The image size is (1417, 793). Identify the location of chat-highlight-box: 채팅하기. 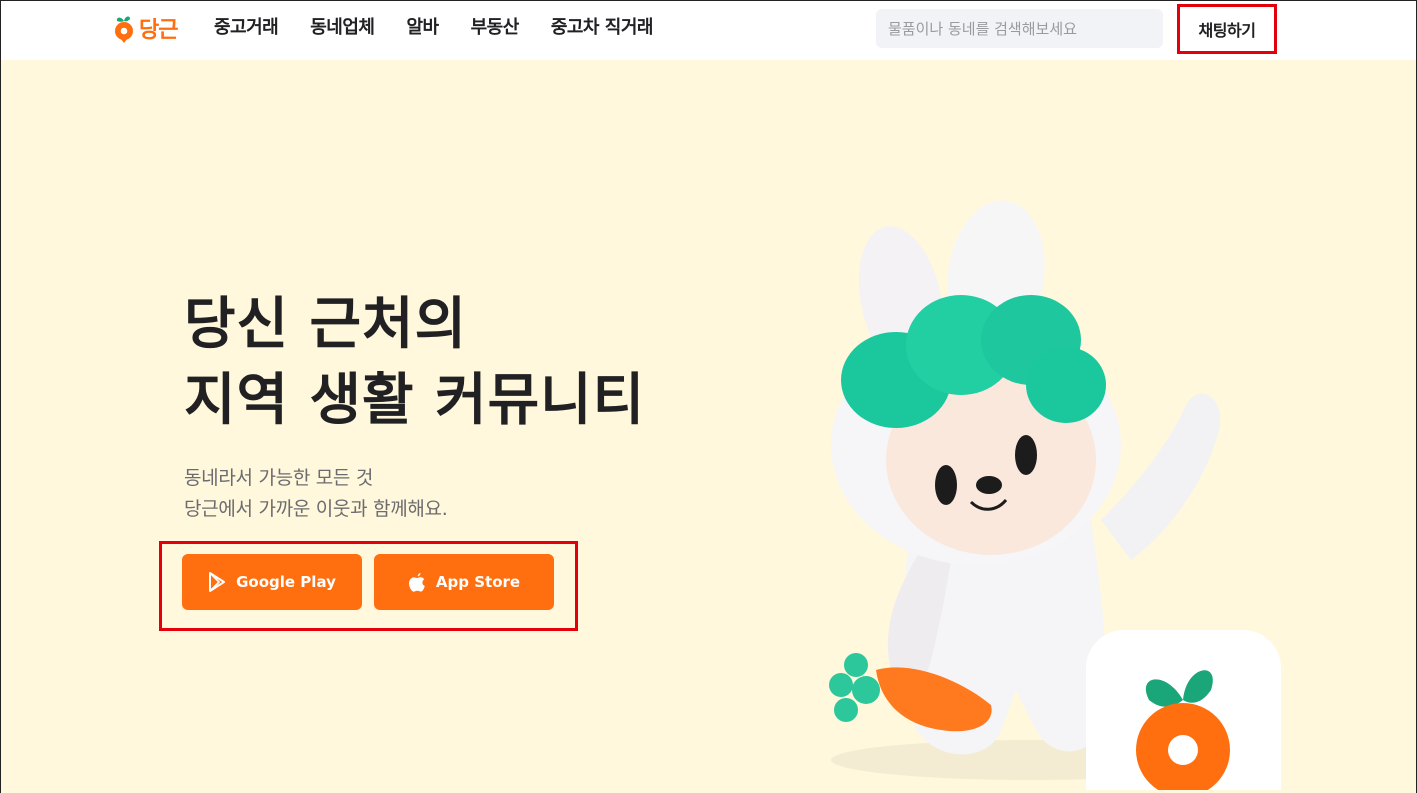
(1227, 29).